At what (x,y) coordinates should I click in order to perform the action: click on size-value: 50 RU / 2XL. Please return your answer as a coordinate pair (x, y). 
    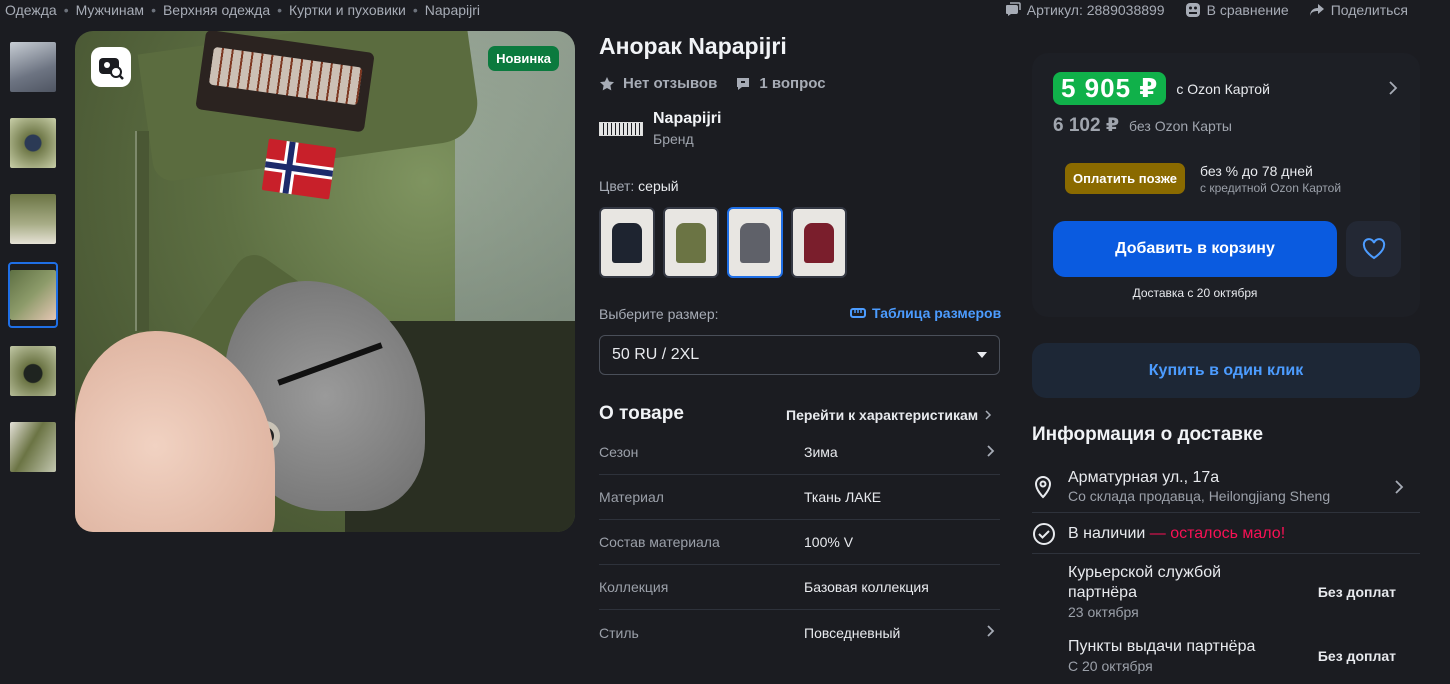
    Looking at the image, I should click on (656, 354).